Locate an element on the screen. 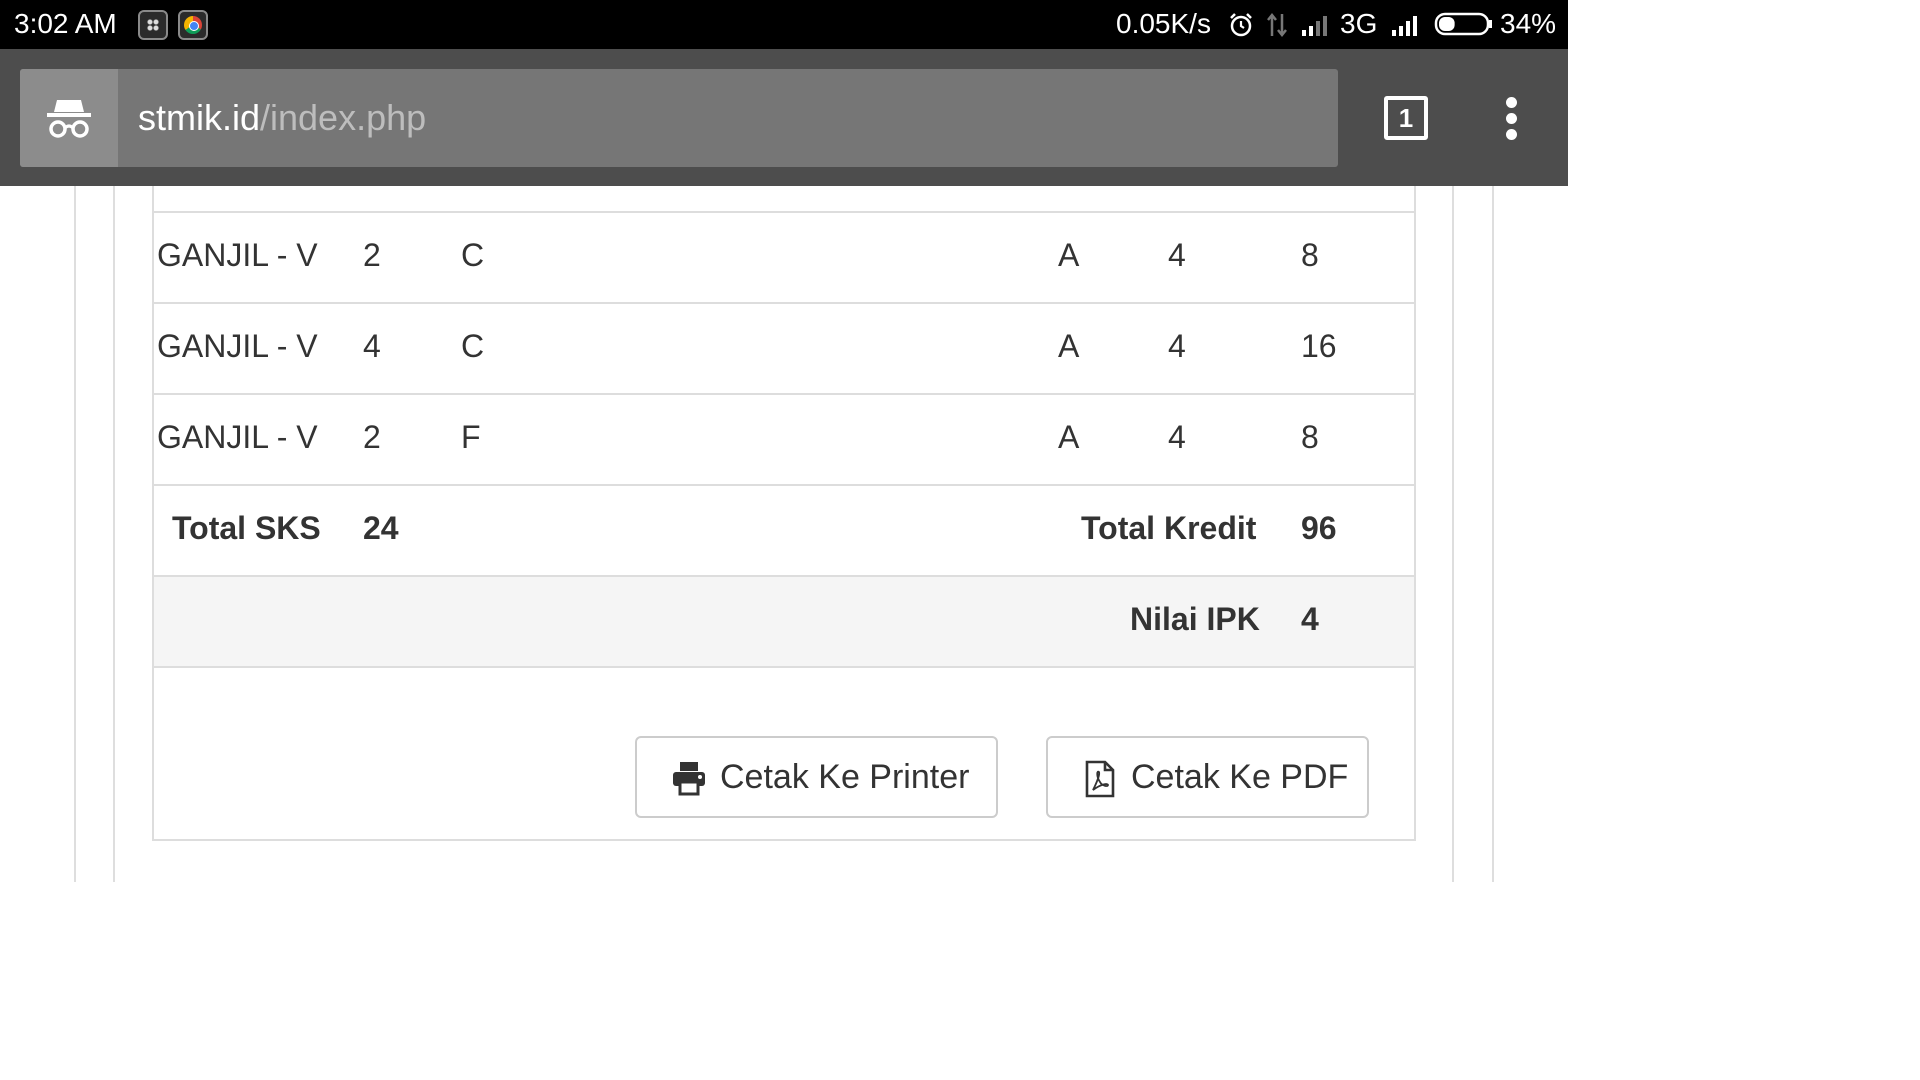  overflow-menu-icon is located at coordinates (1512, 119).